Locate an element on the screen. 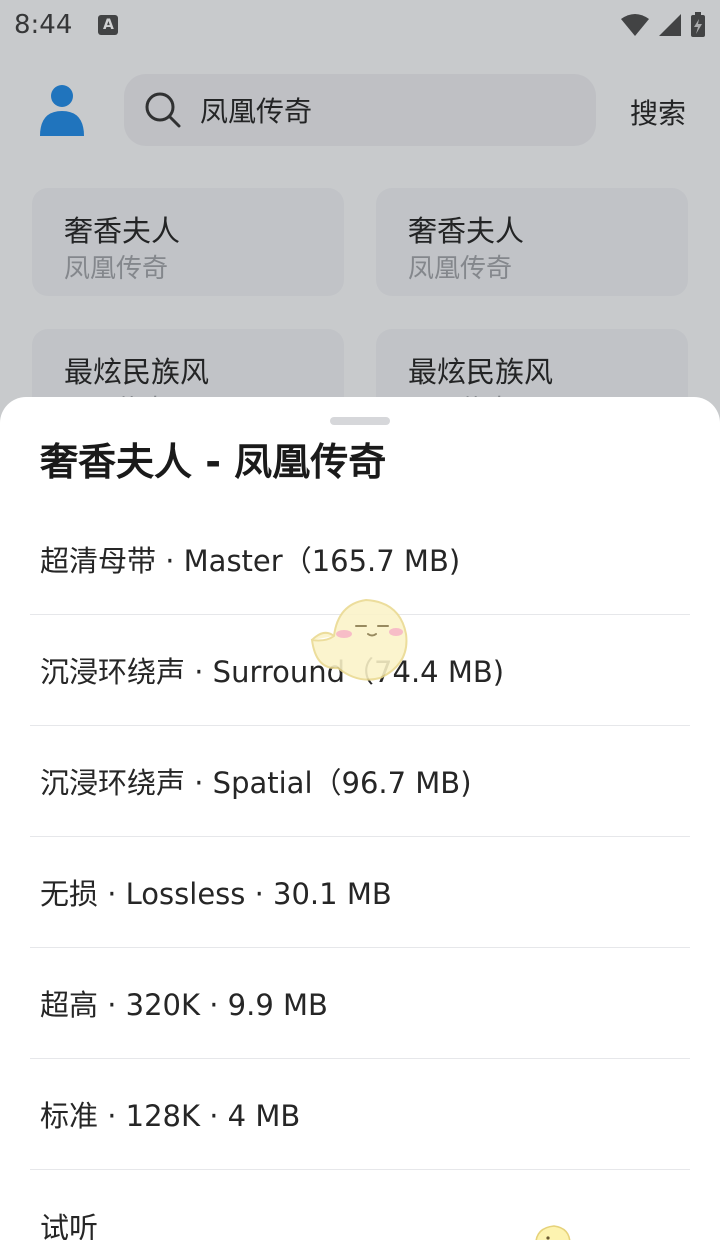 This screenshot has width=720, height=1240. quality-option-preview: 试听 is located at coordinates (360, 1205).